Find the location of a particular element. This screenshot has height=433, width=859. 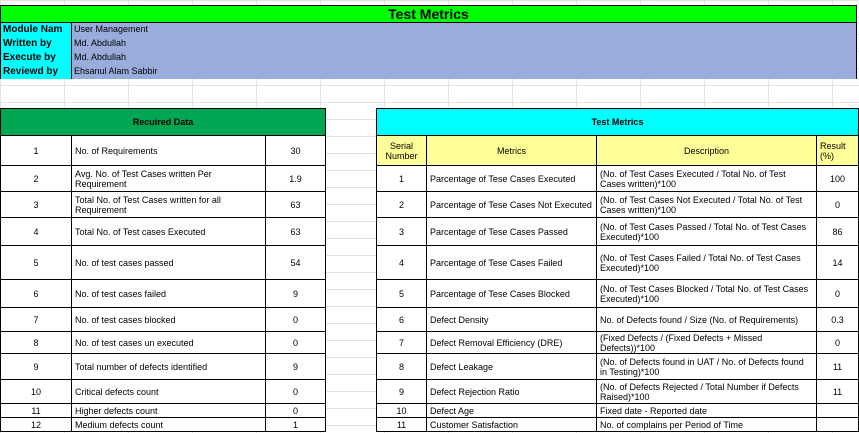

cell-label: Higher defects count is located at coordinates (168, 410).